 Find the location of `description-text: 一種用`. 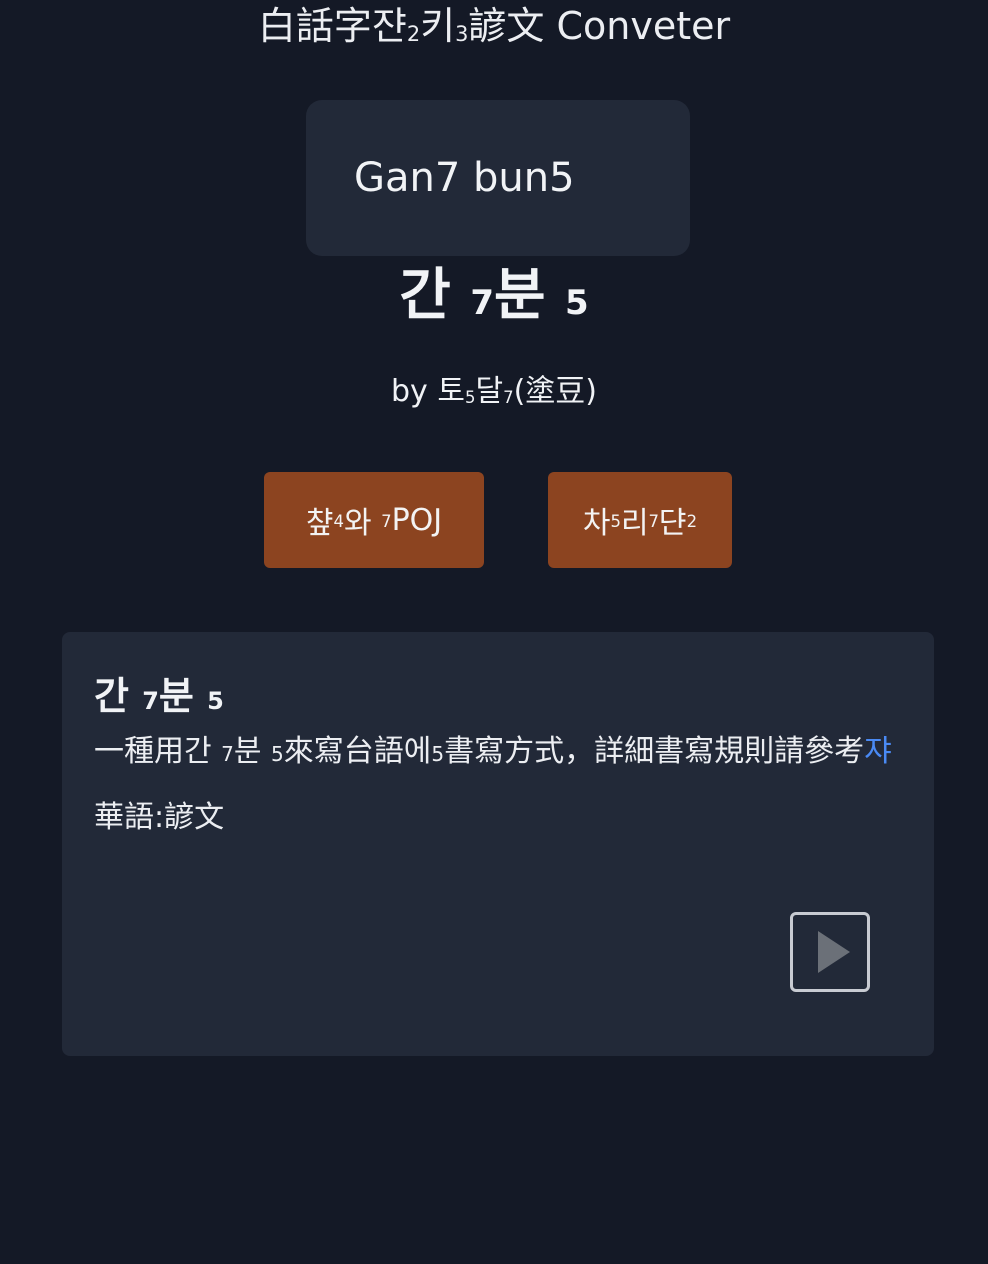

description-text: 一種用 is located at coordinates (139, 751).